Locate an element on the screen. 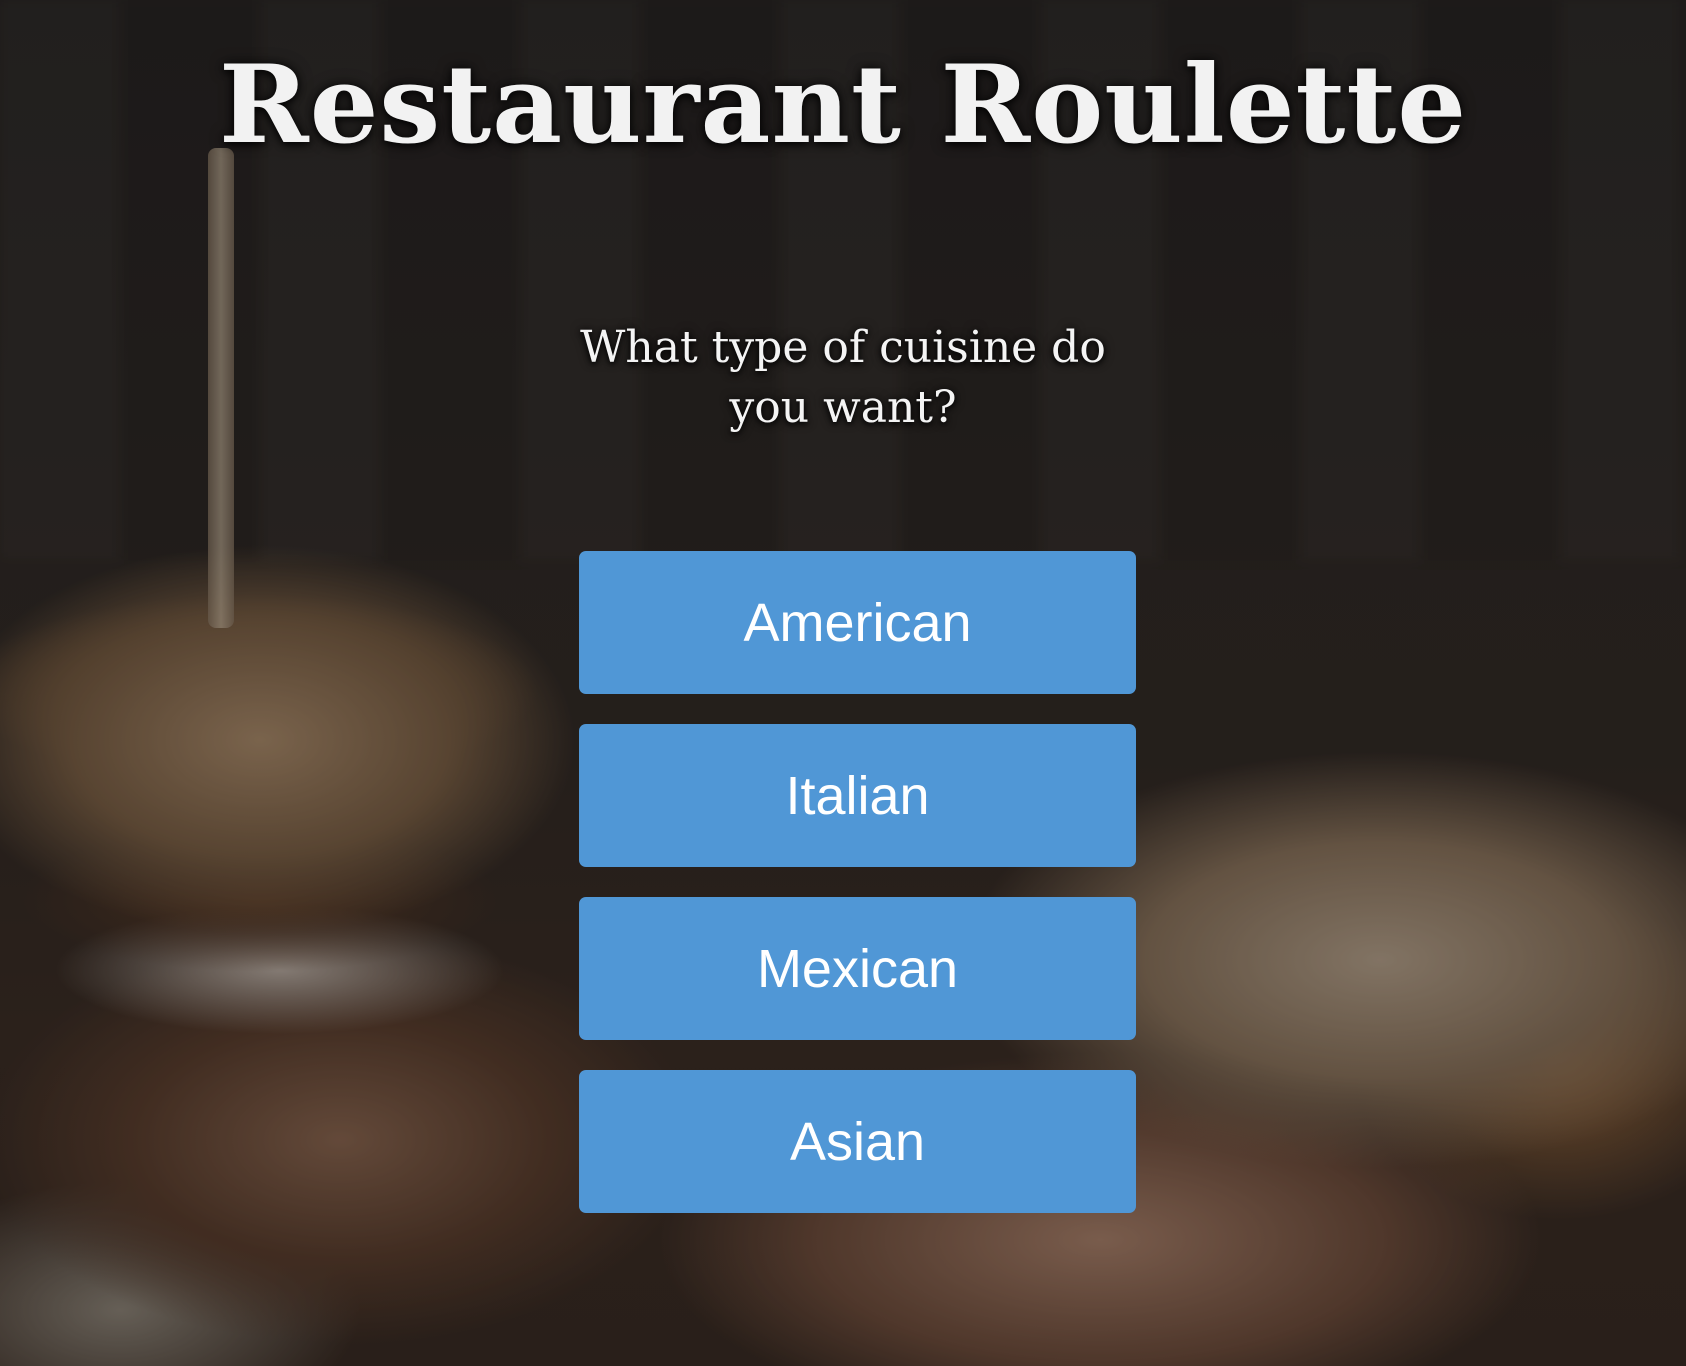  cuisine-button-mexican: Mexican is located at coordinates (857, 968).